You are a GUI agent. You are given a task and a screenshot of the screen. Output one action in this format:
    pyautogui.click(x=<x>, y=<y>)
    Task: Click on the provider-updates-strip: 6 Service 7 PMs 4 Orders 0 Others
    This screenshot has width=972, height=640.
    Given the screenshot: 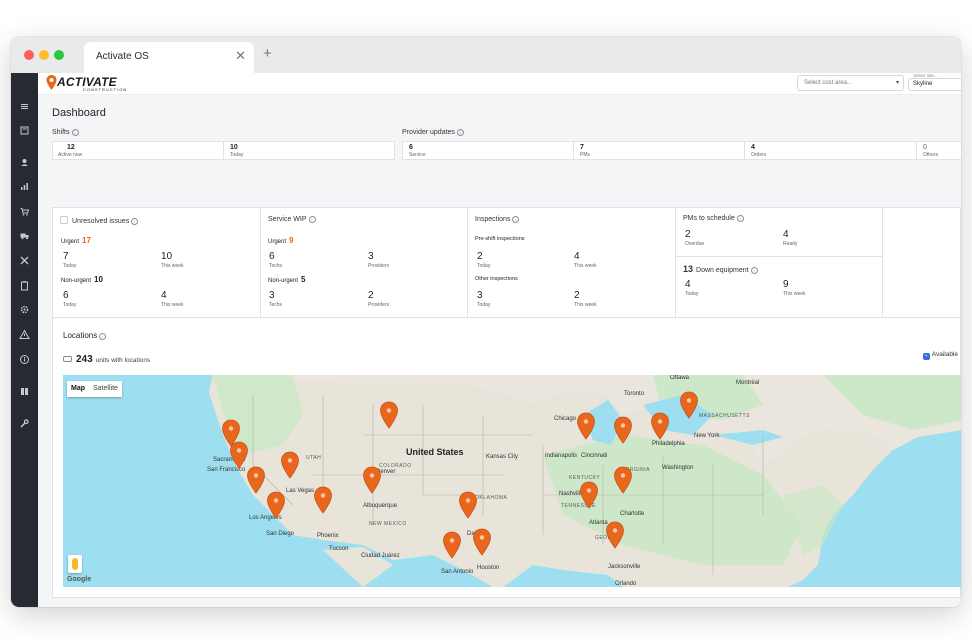 What is the action you would take?
    pyautogui.click(x=681, y=150)
    